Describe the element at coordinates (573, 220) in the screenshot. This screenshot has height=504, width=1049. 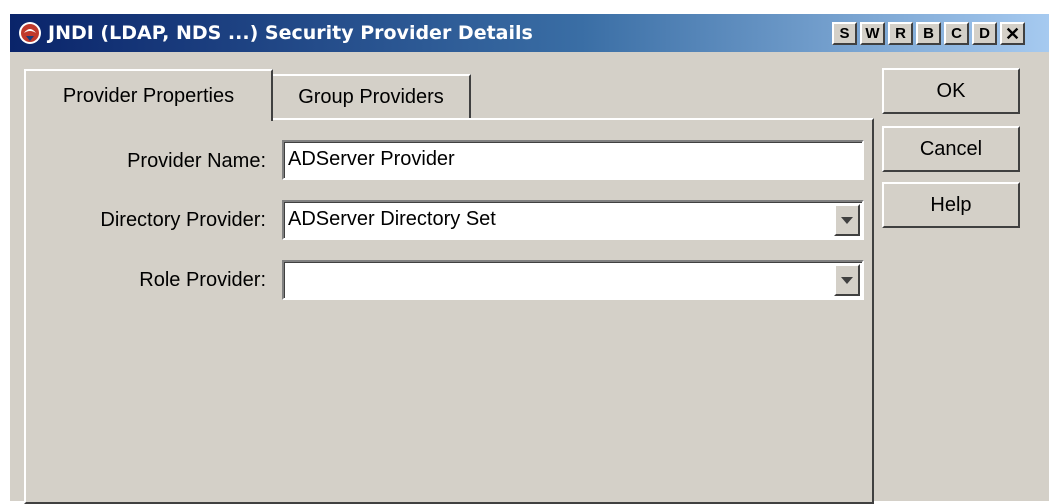
I see `directory-provider-select: ADServer Directory Set` at that location.